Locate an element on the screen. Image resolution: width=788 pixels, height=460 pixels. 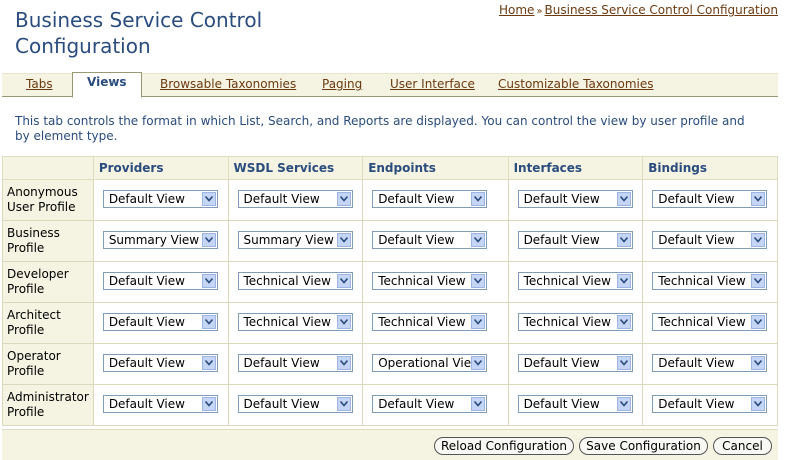
row-label-line: Administrator is located at coordinates (48, 397).